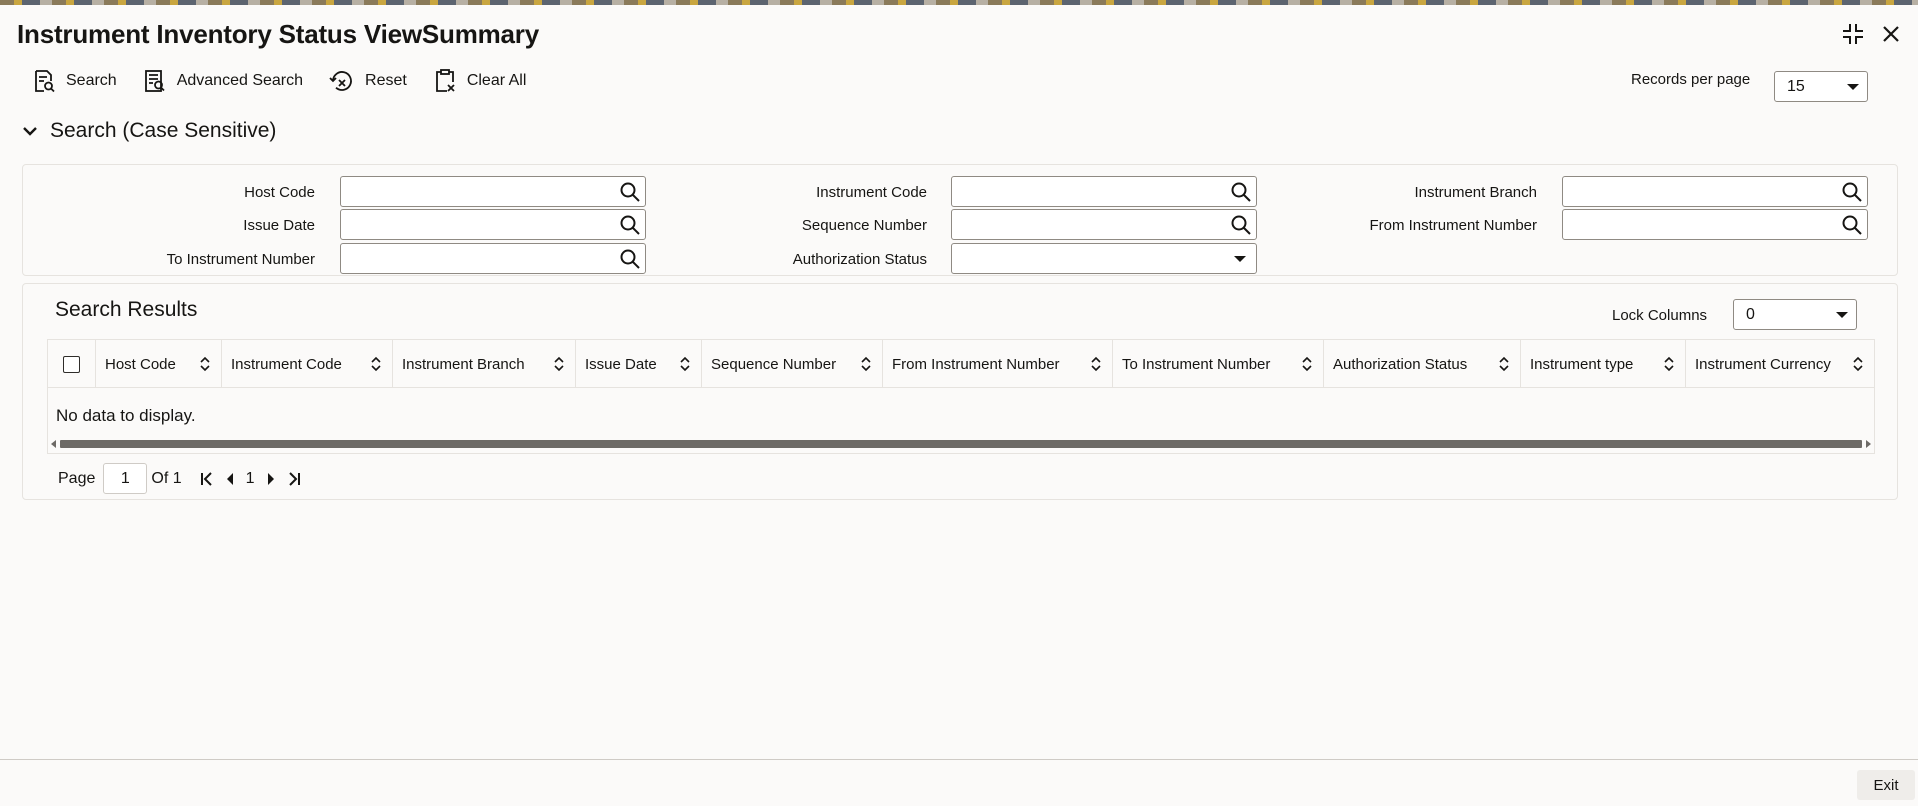  I want to click on search-button: Search, so click(74, 81).